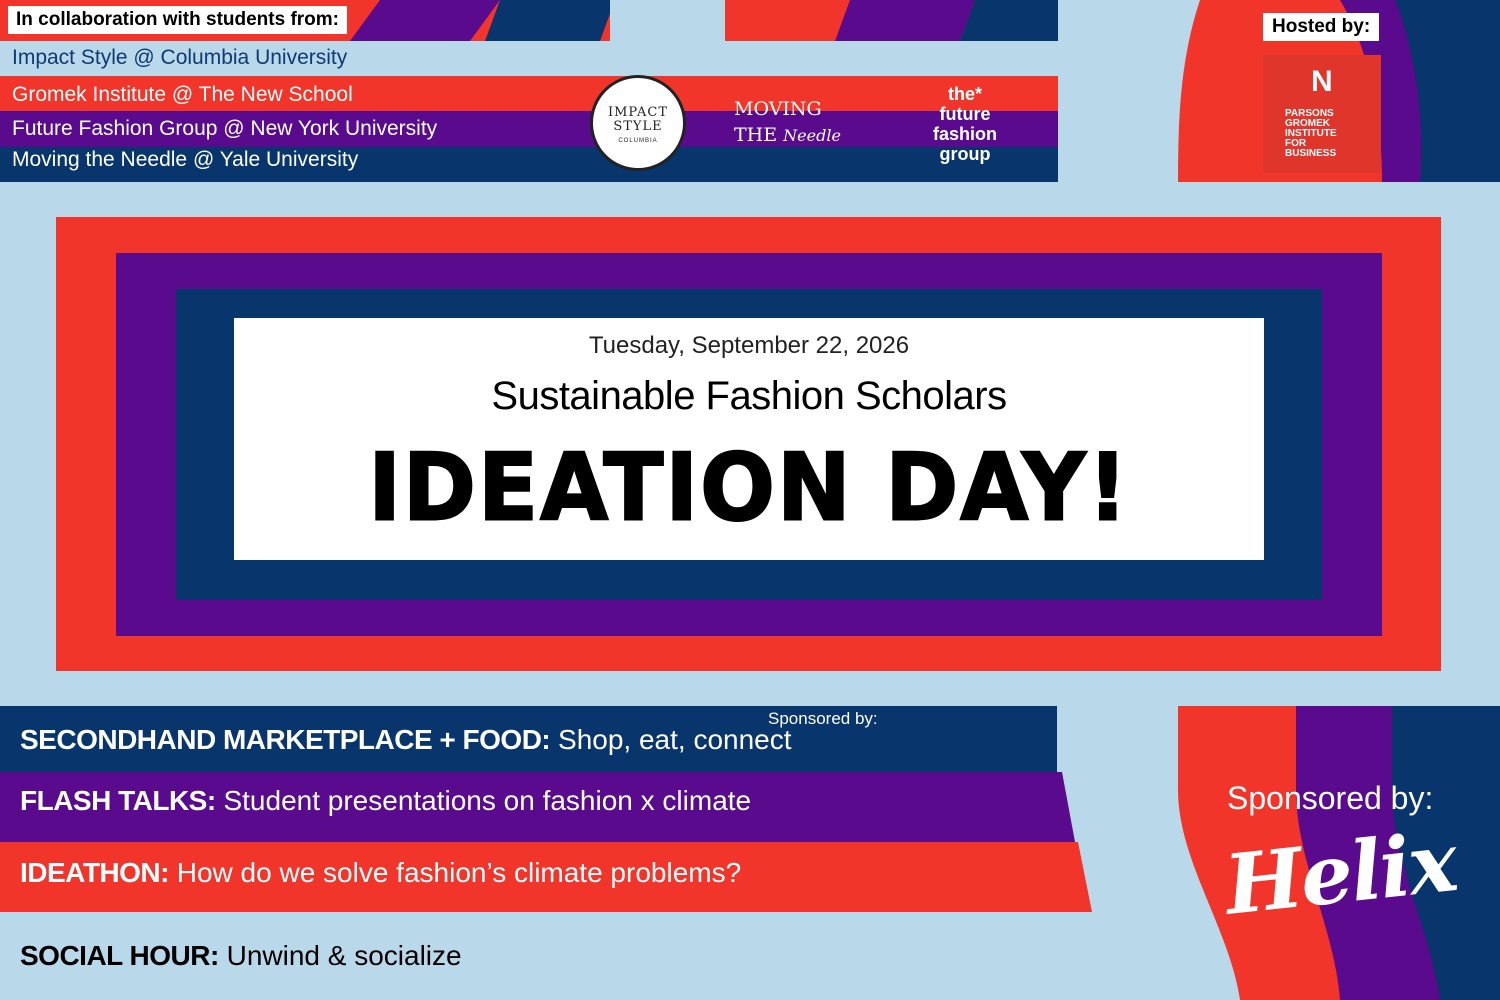 The image size is (1500, 1000). Describe the element at coordinates (182, 94) in the screenshot. I see `collab-group-new-school: Gromek Institute @ The New School` at that location.